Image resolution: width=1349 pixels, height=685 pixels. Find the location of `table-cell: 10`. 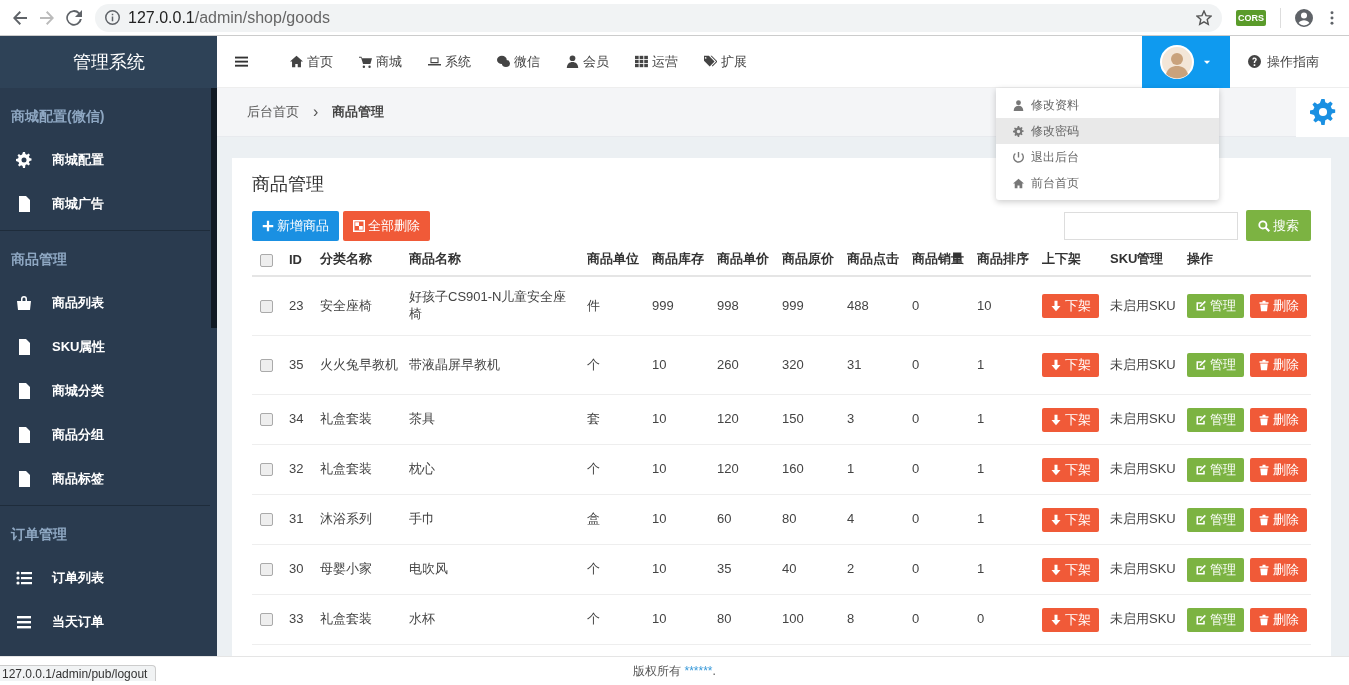

table-cell: 10 is located at coordinates (659, 519).